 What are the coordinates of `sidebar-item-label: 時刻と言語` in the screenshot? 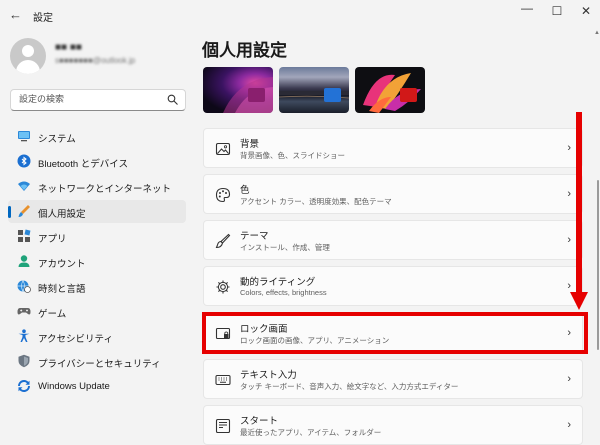 It's located at (62, 289).